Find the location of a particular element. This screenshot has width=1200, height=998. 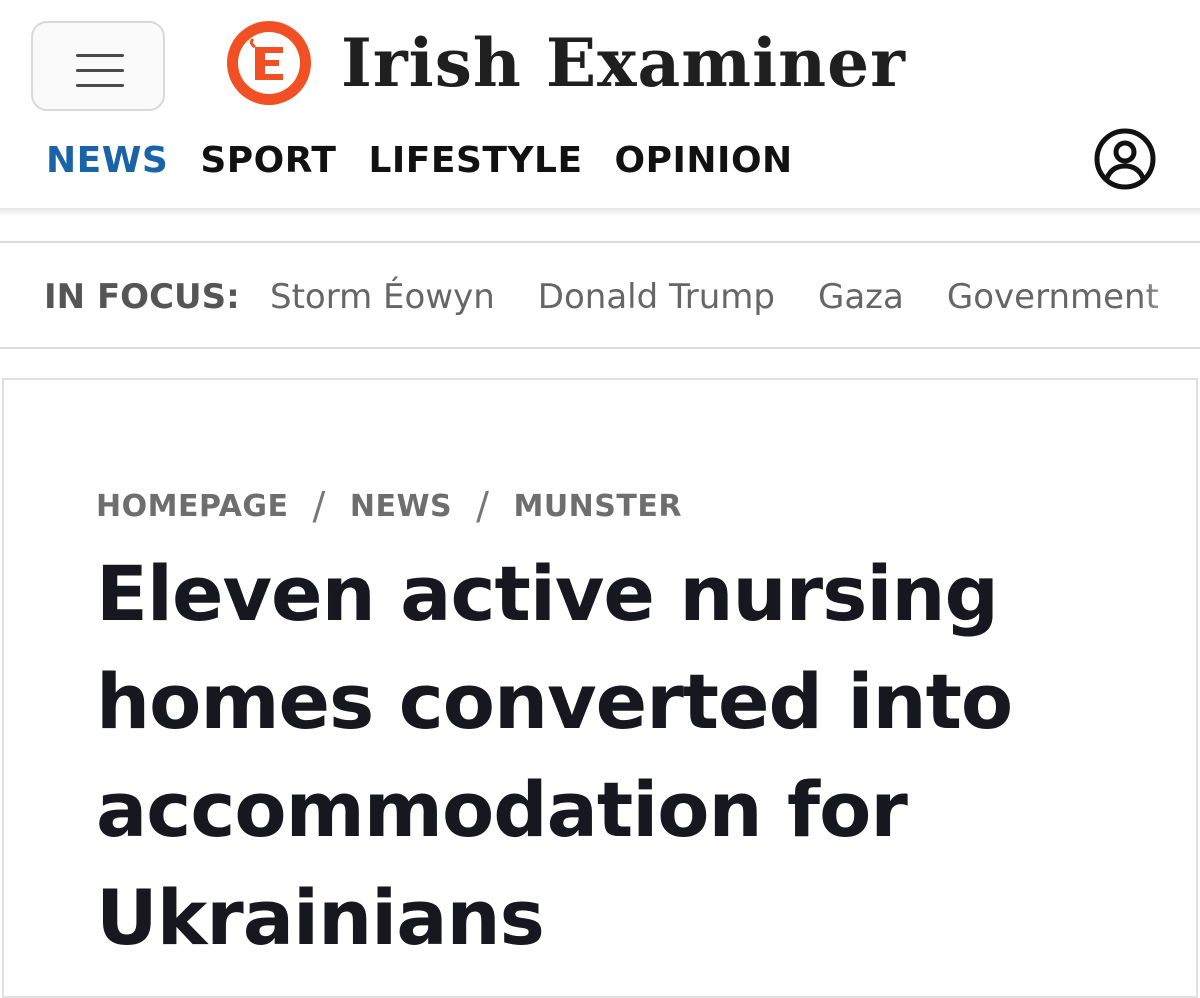

site-logo: Irish Examiner is located at coordinates (565, 63).